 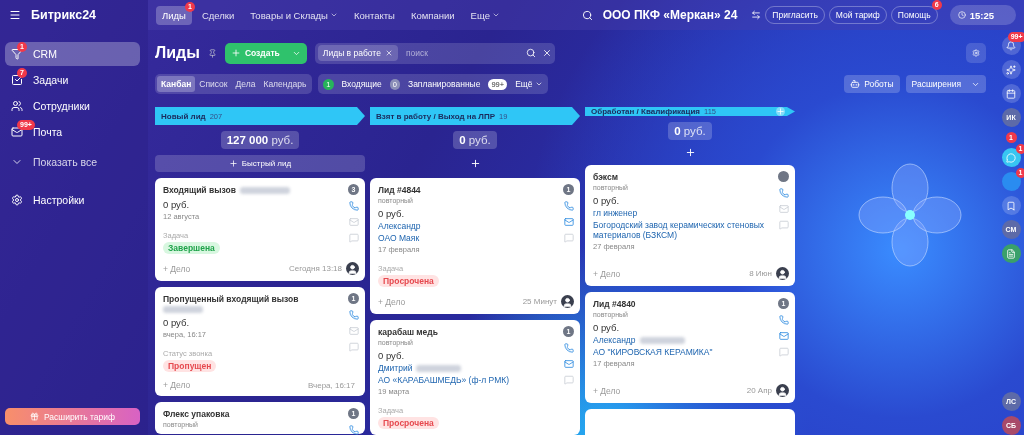 I want to click on settings-item: Настройки, so click(x=72, y=200).